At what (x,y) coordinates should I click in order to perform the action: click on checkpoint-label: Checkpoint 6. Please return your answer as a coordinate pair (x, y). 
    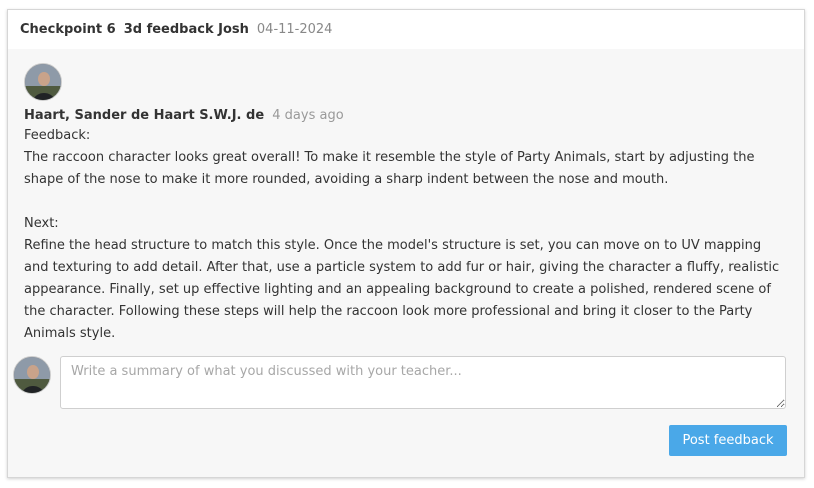
    Looking at the image, I should click on (68, 29).